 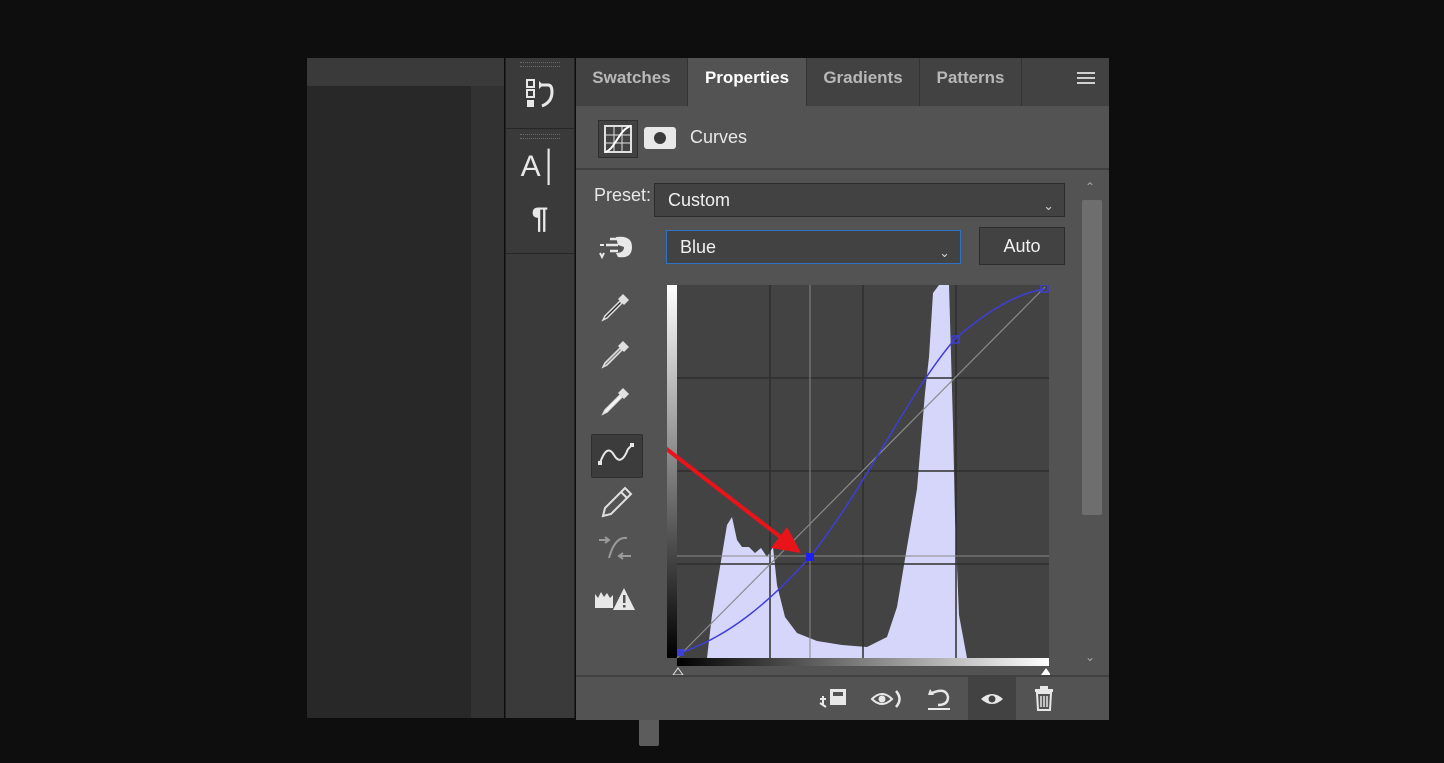 I want to click on properties-scroll-thumb, so click(x=1092, y=357).